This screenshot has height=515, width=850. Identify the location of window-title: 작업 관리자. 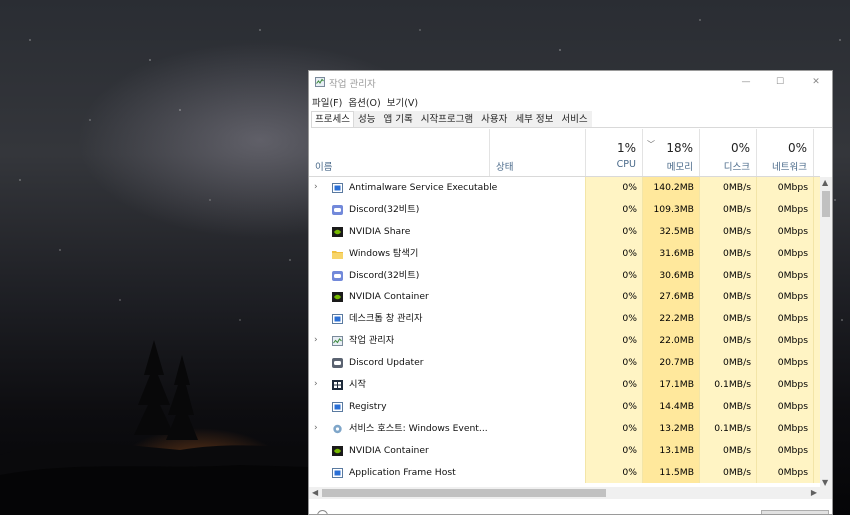
(352, 84).